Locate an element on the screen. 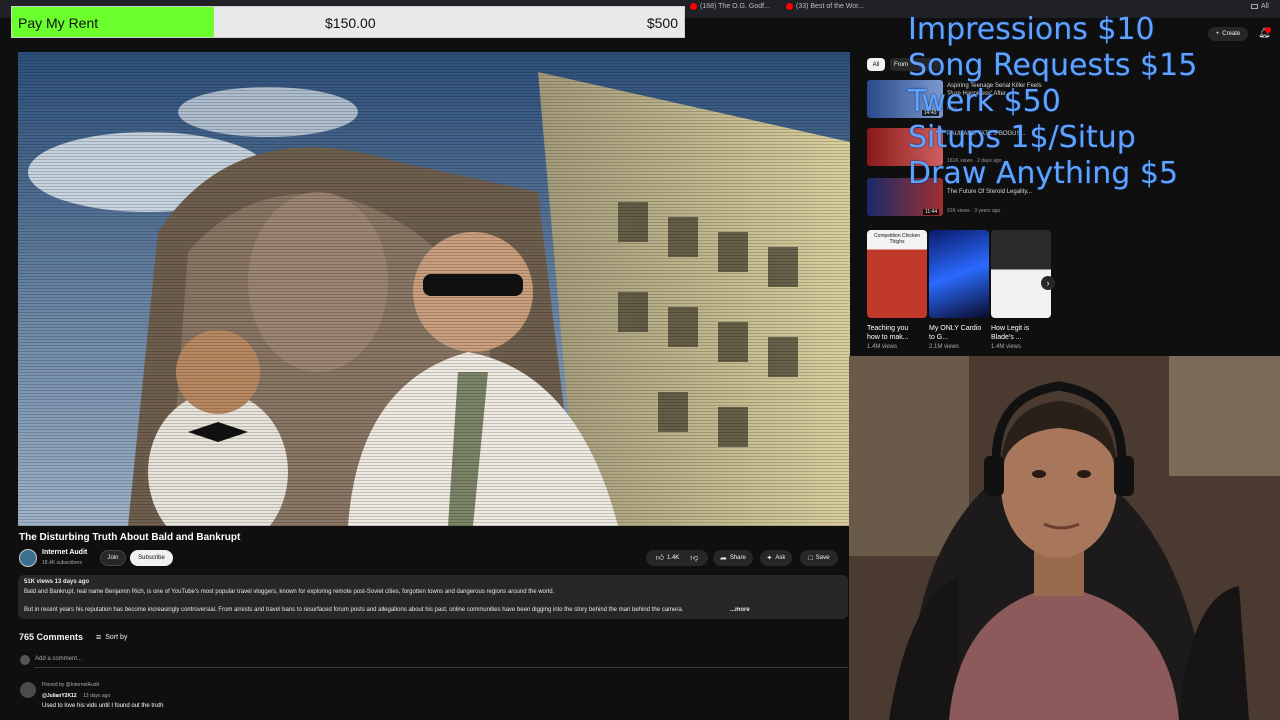 This screenshot has width=1280, height=720. goal-label: Pay My Rent is located at coordinates (58, 23).